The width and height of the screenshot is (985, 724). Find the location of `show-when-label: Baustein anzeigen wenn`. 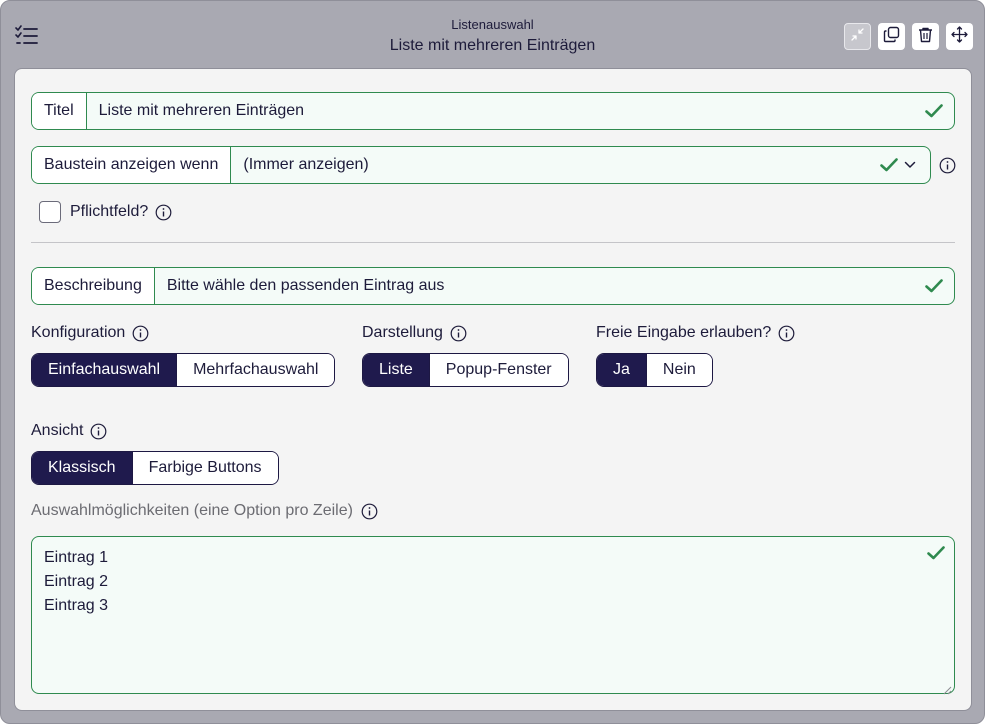

show-when-label: Baustein anzeigen wenn is located at coordinates (132, 165).